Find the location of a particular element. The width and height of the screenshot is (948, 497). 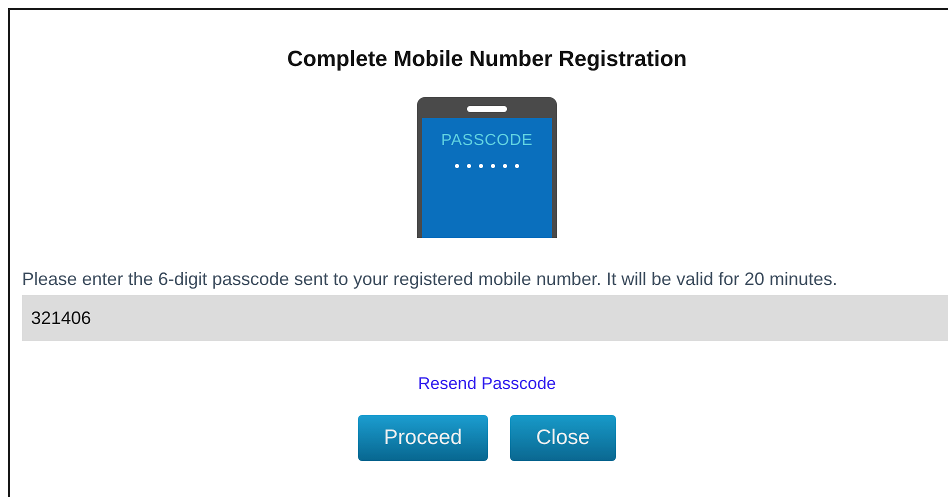

proceed-button: Proceed is located at coordinates (423, 438).